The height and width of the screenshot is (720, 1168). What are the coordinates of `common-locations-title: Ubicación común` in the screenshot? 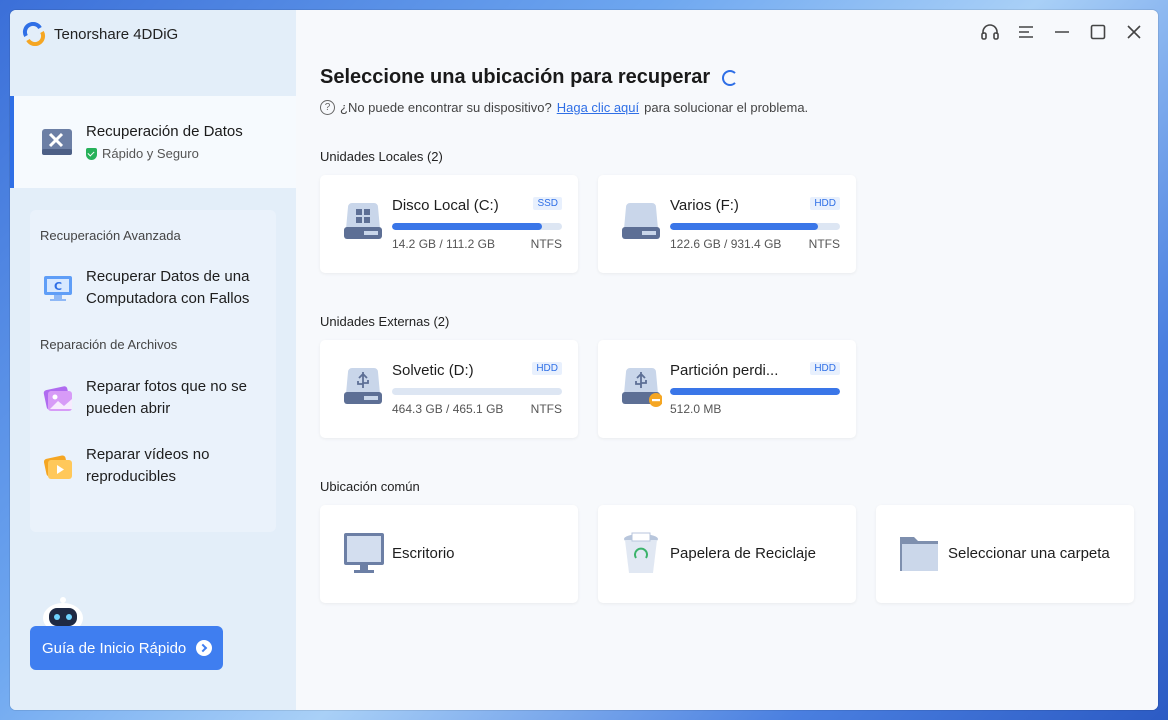 It's located at (370, 486).